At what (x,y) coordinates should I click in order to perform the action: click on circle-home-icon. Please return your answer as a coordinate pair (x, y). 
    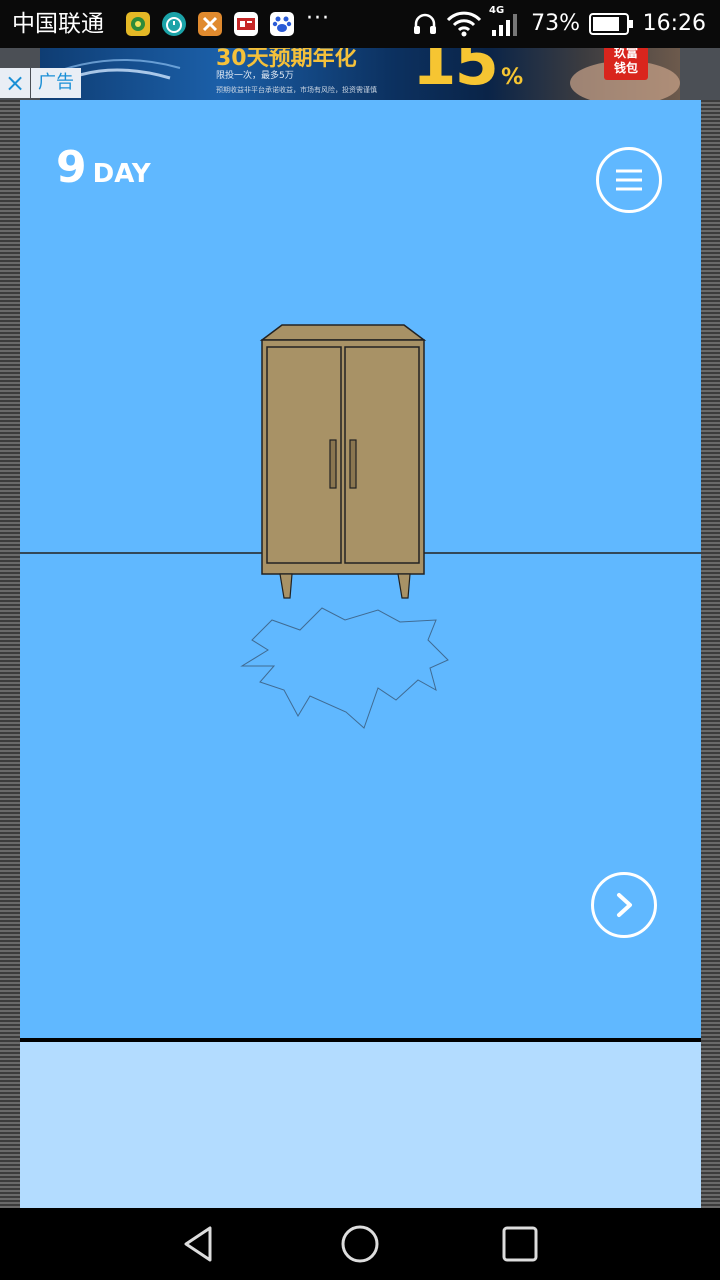
    Looking at the image, I should click on (360, 1244).